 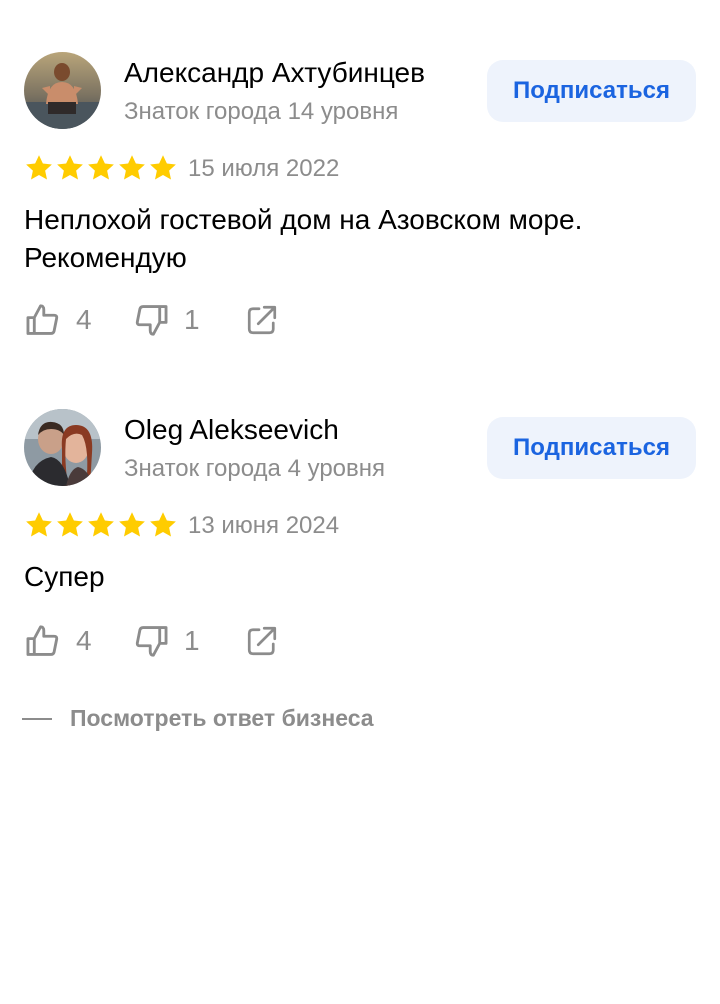 I want to click on review-date: 15 июля 2022, so click(x=264, y=168).